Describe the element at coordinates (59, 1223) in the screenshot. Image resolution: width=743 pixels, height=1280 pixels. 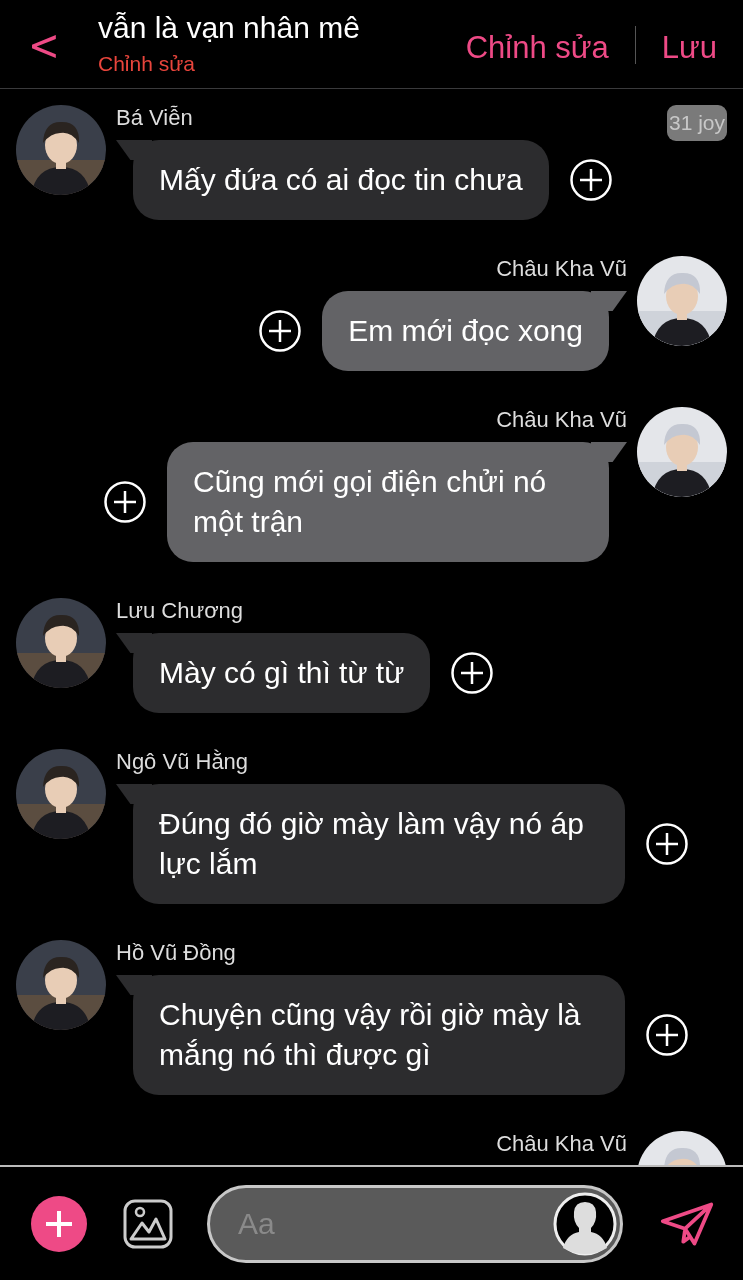
I see `add-icon` at that location.